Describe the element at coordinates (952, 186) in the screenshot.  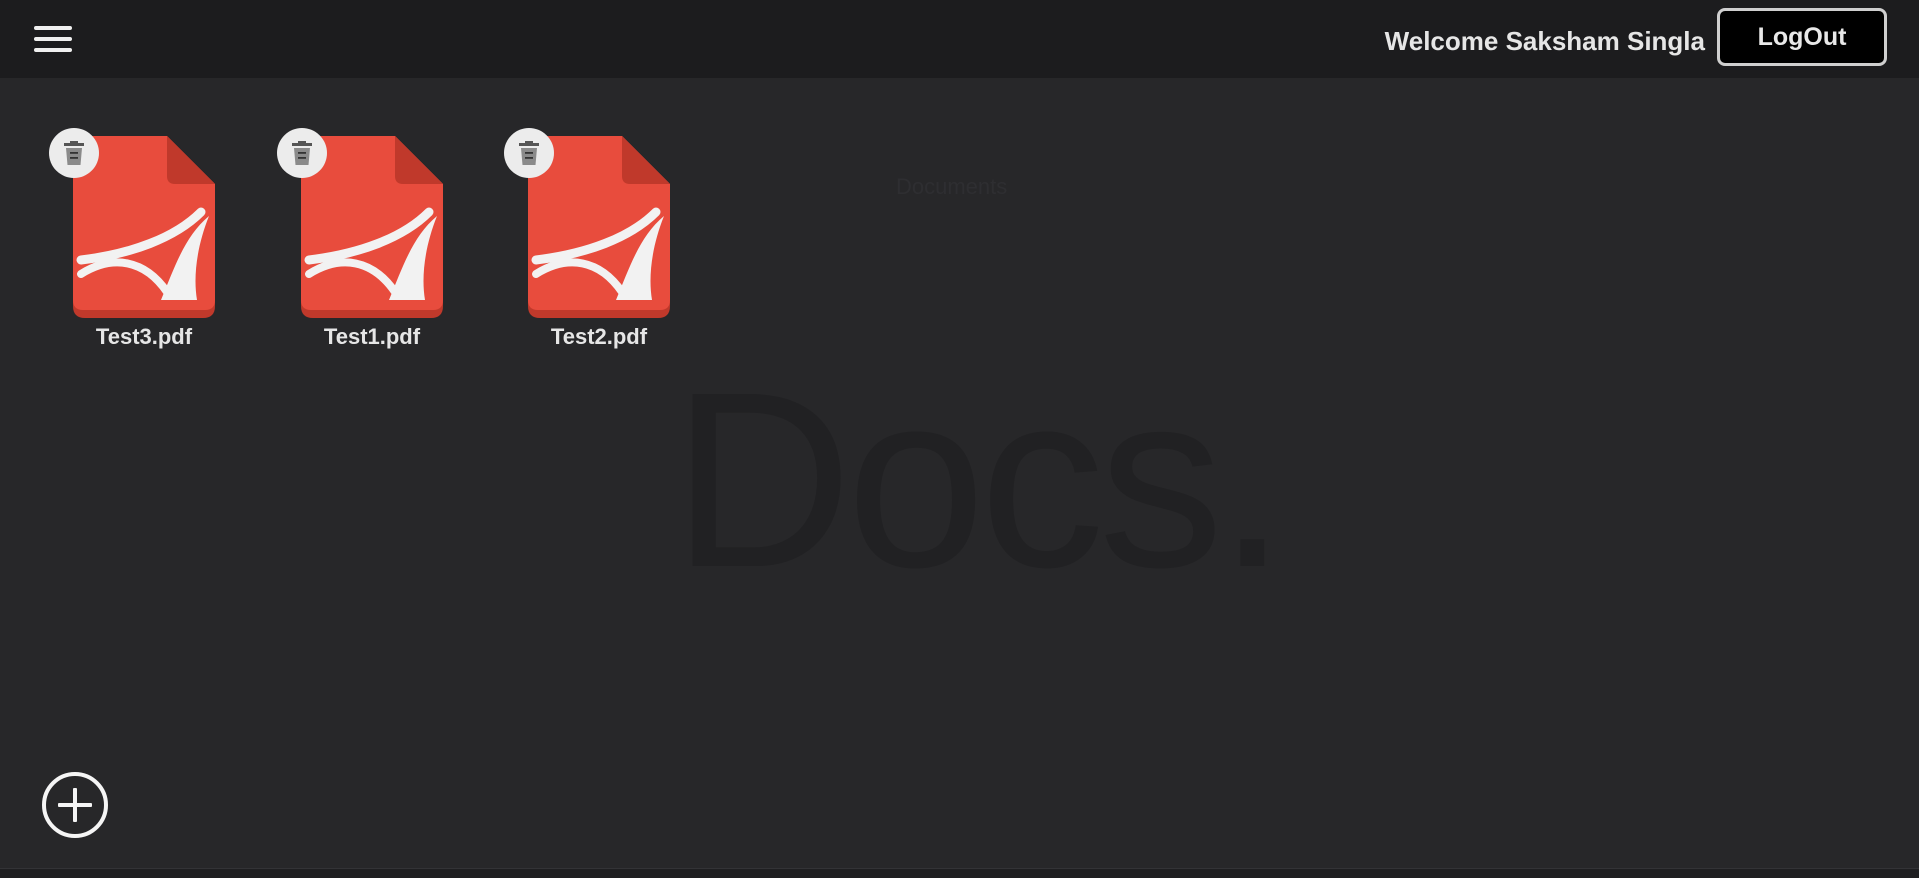
I see `background-label: Documents` at that location.